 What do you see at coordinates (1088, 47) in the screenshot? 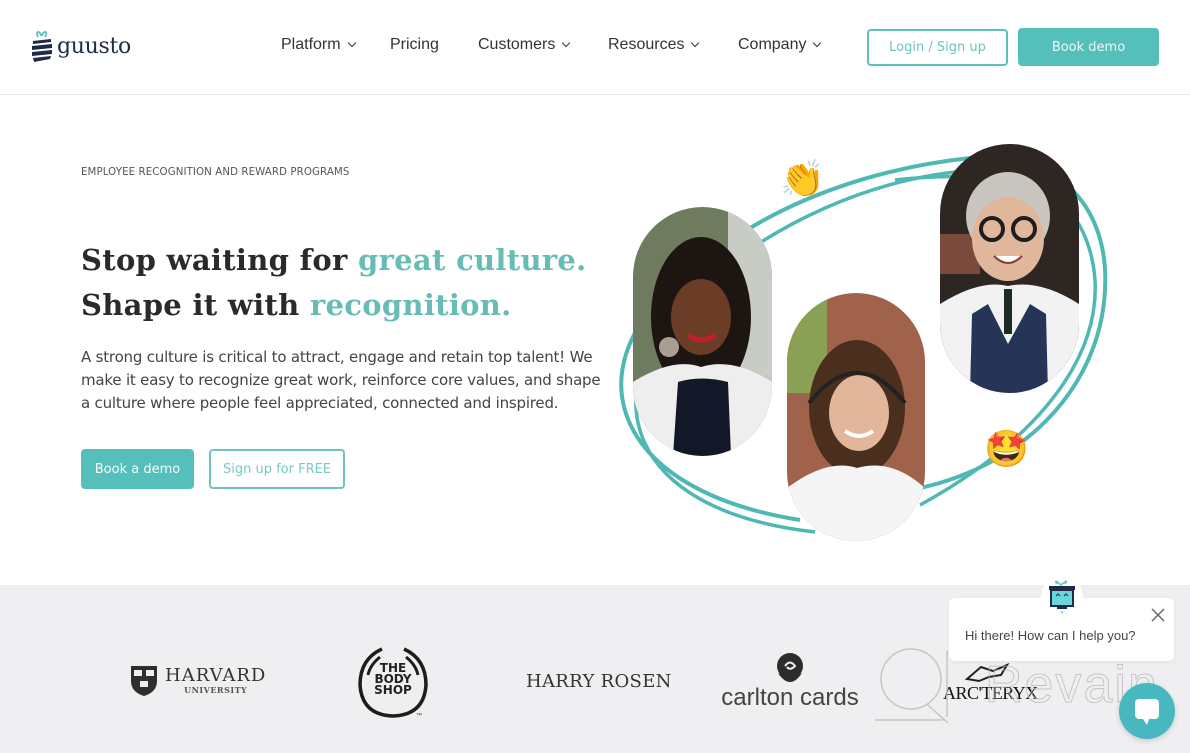
I see `book-demo-button: Book demo` at bounding box center [1088, 47].